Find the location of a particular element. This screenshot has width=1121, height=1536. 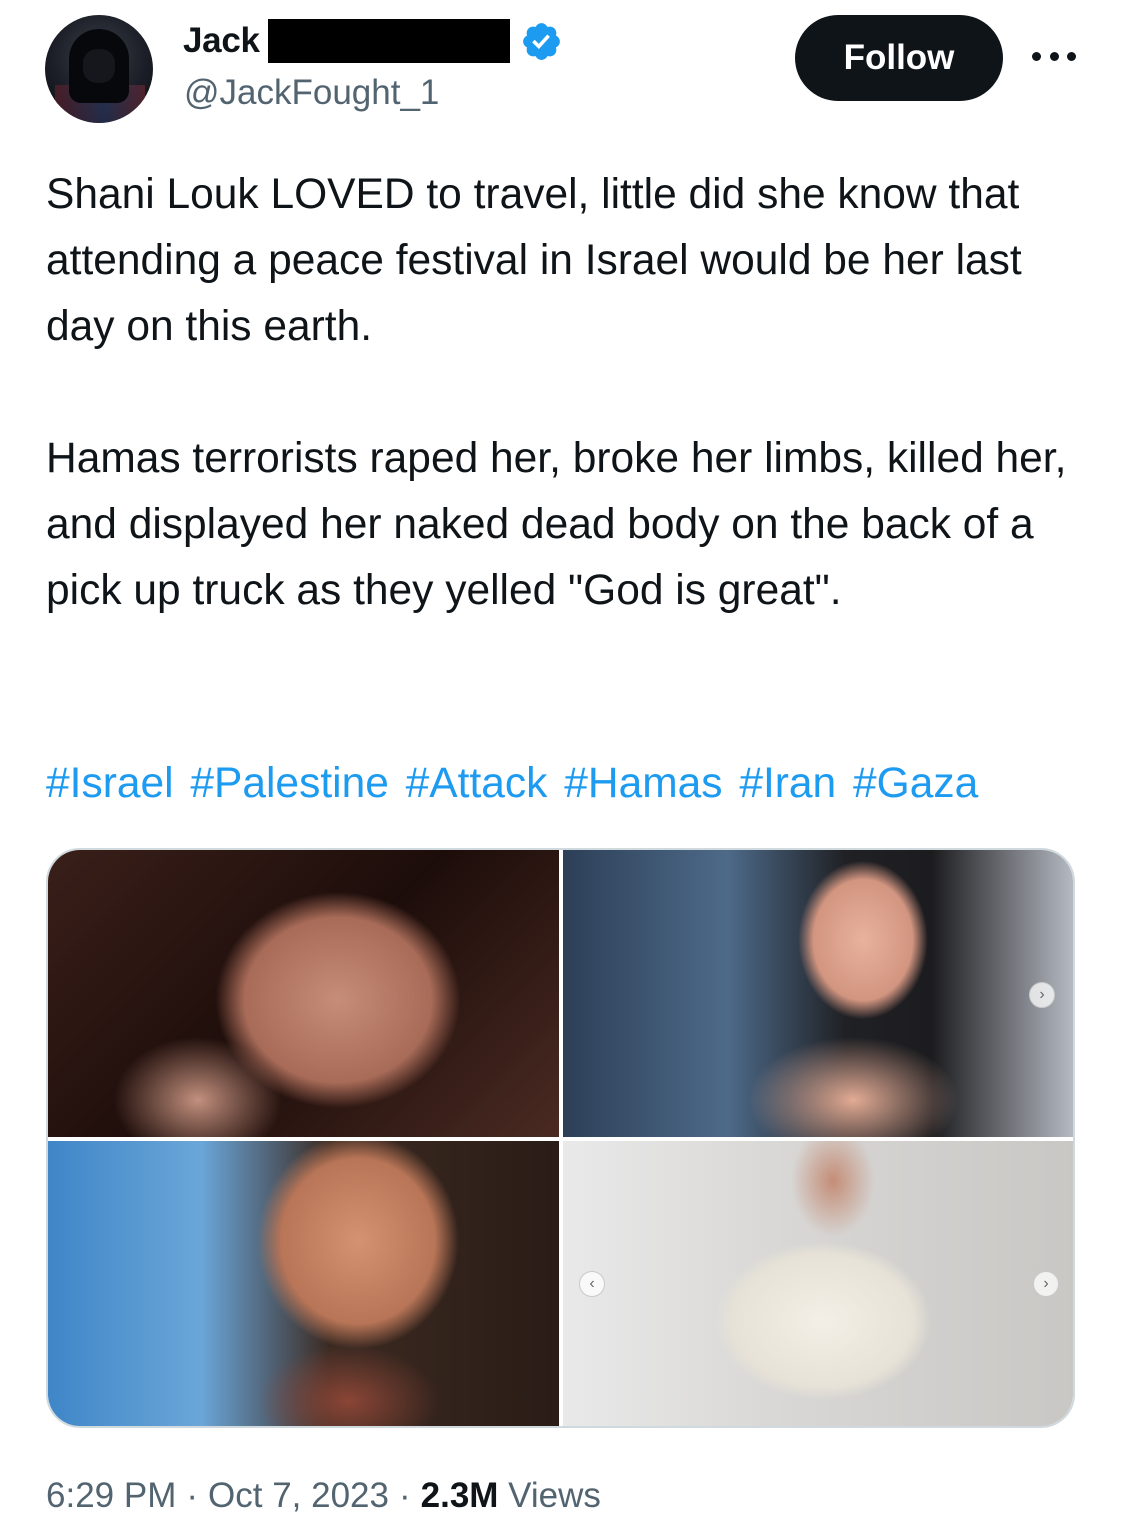

views-label: Views is located at coordinates (554, 1495).